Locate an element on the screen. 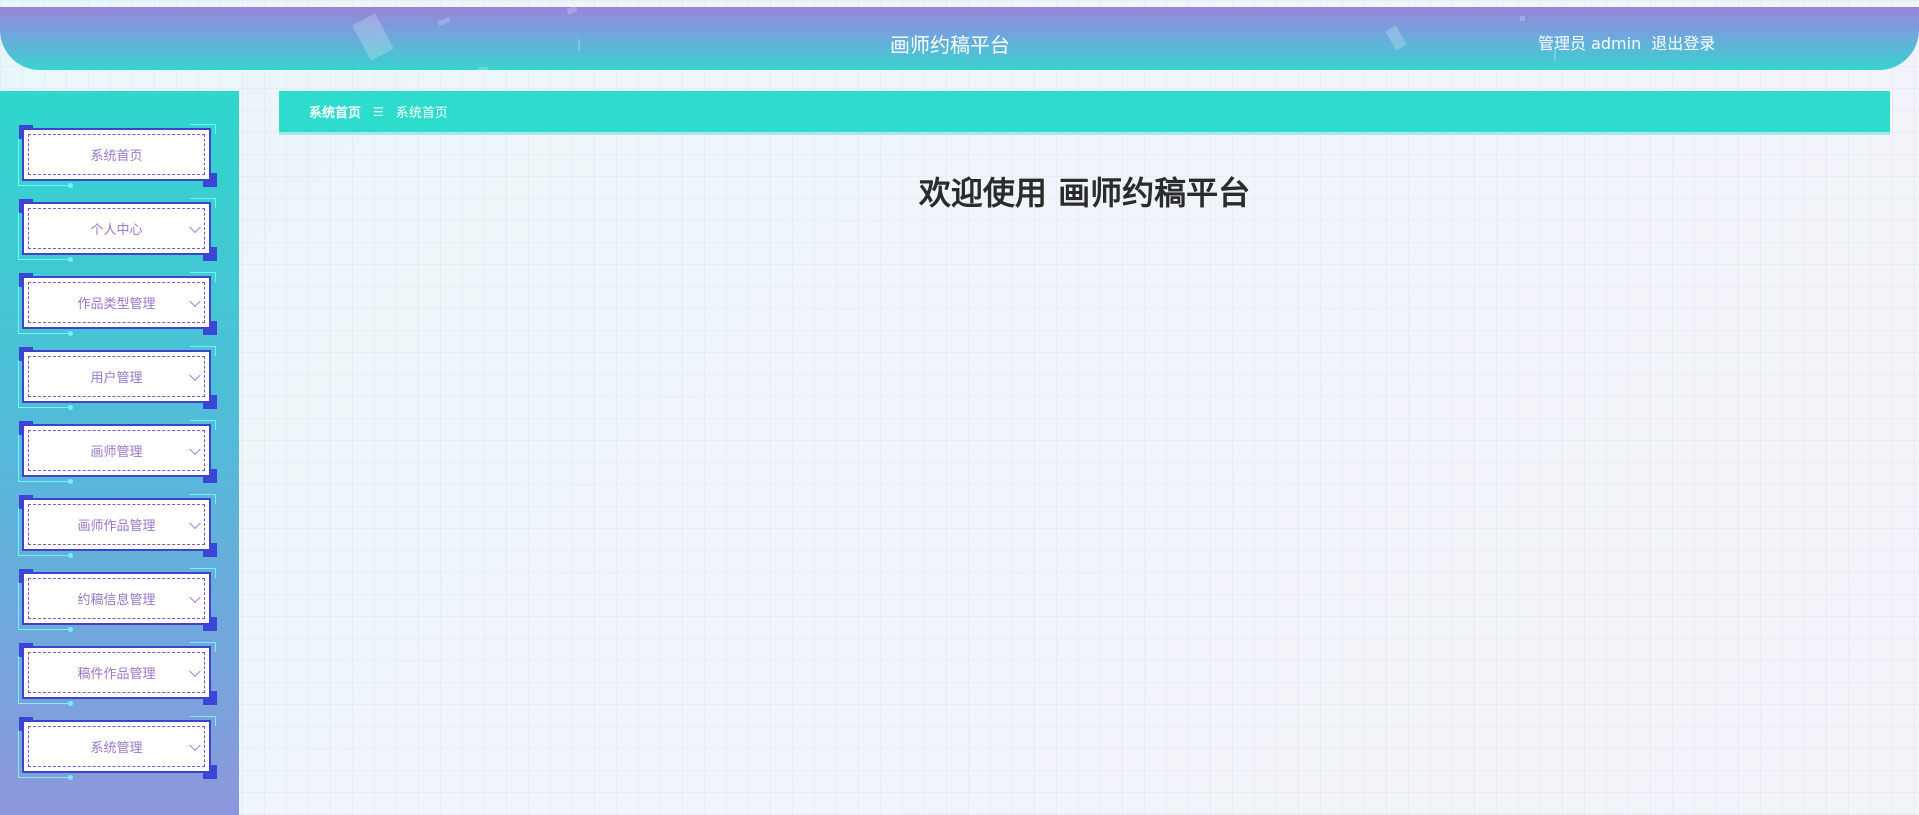 This screenshot has height=815, width=1919. menu-item-box: 约稿信息管理 is located at coordinates (116, 598).